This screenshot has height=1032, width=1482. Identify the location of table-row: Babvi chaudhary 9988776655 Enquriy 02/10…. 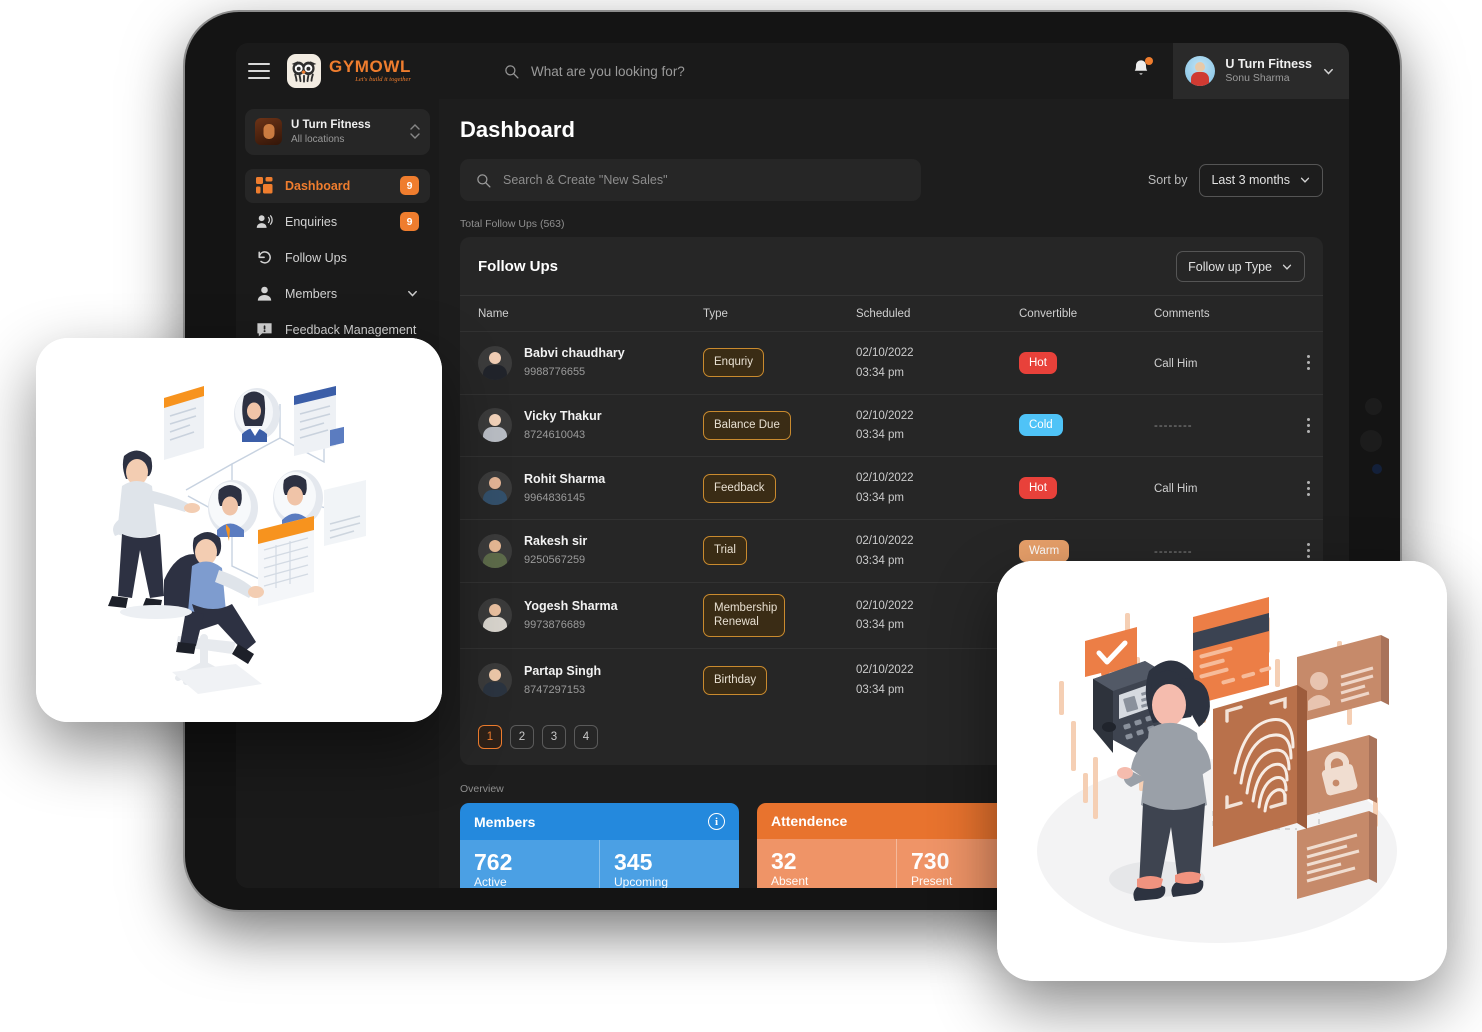
(891, 363).